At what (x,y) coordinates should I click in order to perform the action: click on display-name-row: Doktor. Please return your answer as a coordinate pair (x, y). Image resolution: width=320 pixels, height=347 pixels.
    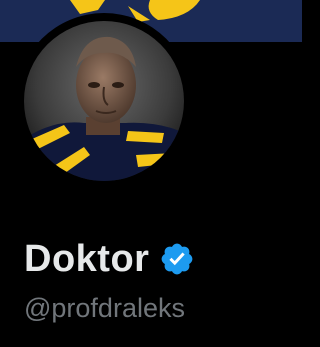
    Looking at the image, I should click on (109, 259).